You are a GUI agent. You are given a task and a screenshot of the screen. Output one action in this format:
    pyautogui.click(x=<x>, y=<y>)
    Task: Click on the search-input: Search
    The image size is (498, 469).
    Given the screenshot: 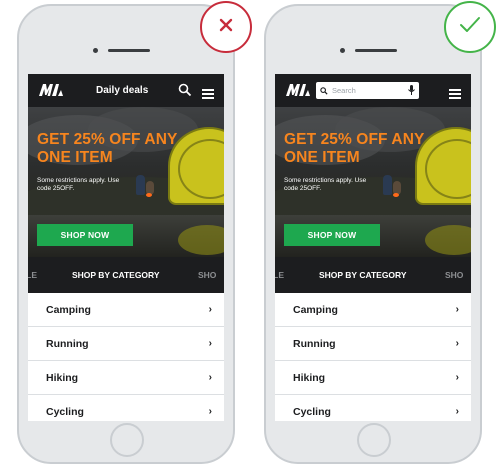 What is the action you would take?
    pyautogui.click(x=367, y=90)
    